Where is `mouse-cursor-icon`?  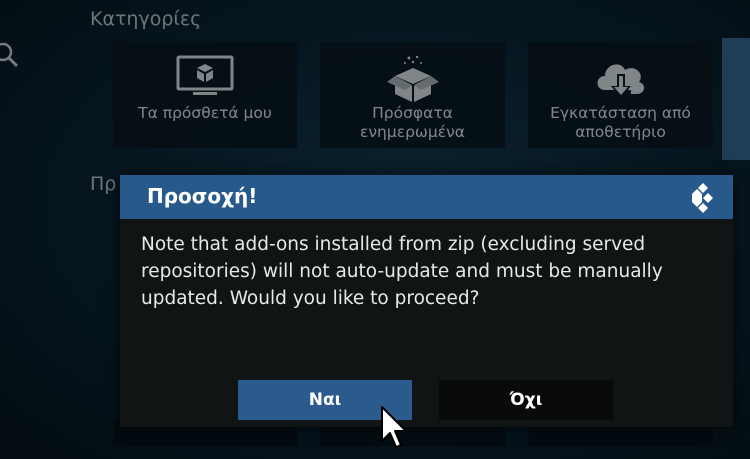
mouse-cursor-icon is located at coordinates (394, 427).